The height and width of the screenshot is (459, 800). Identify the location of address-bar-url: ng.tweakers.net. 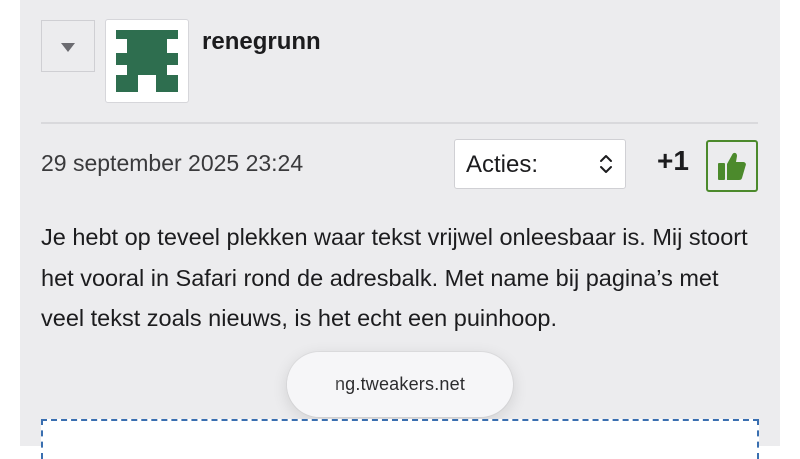
(400, 384).